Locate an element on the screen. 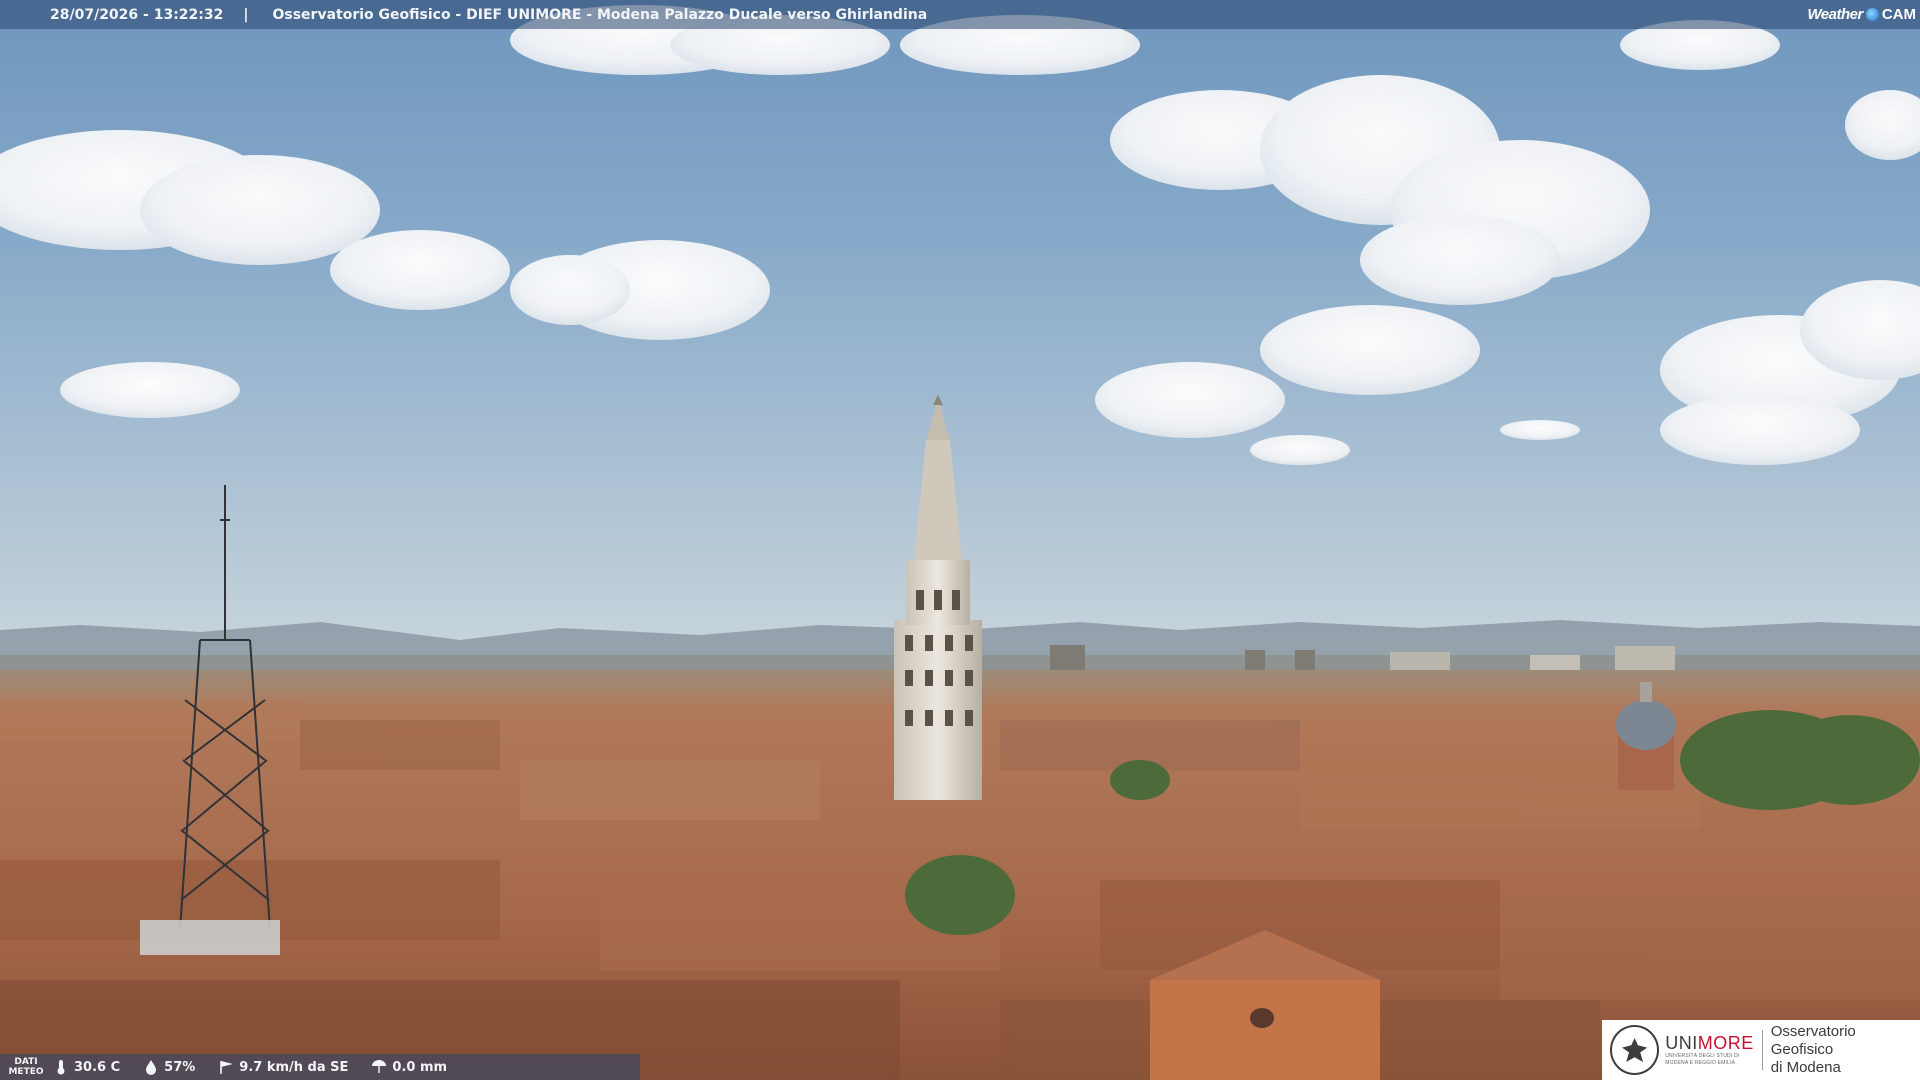 This screenshot has width=1920, height=1080. antenna-base is located at coordinates (210, 937).